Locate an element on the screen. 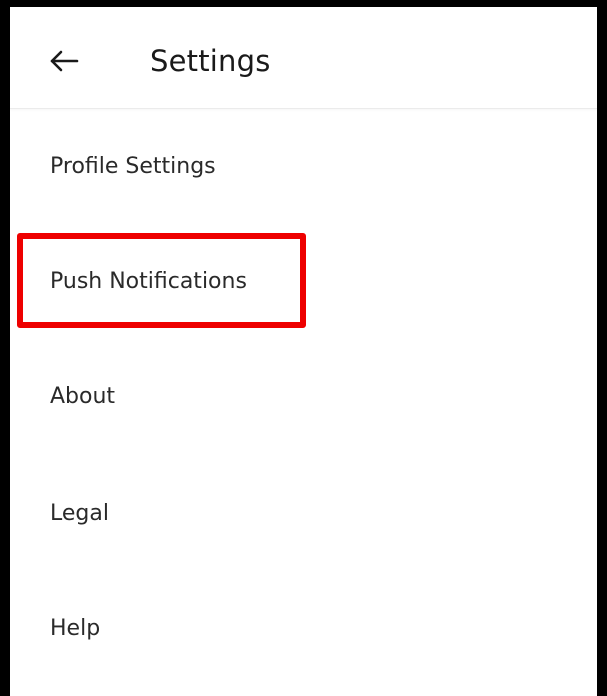 This screenshot has height=696, width=607. back-button is located at coordinates (64, 61).